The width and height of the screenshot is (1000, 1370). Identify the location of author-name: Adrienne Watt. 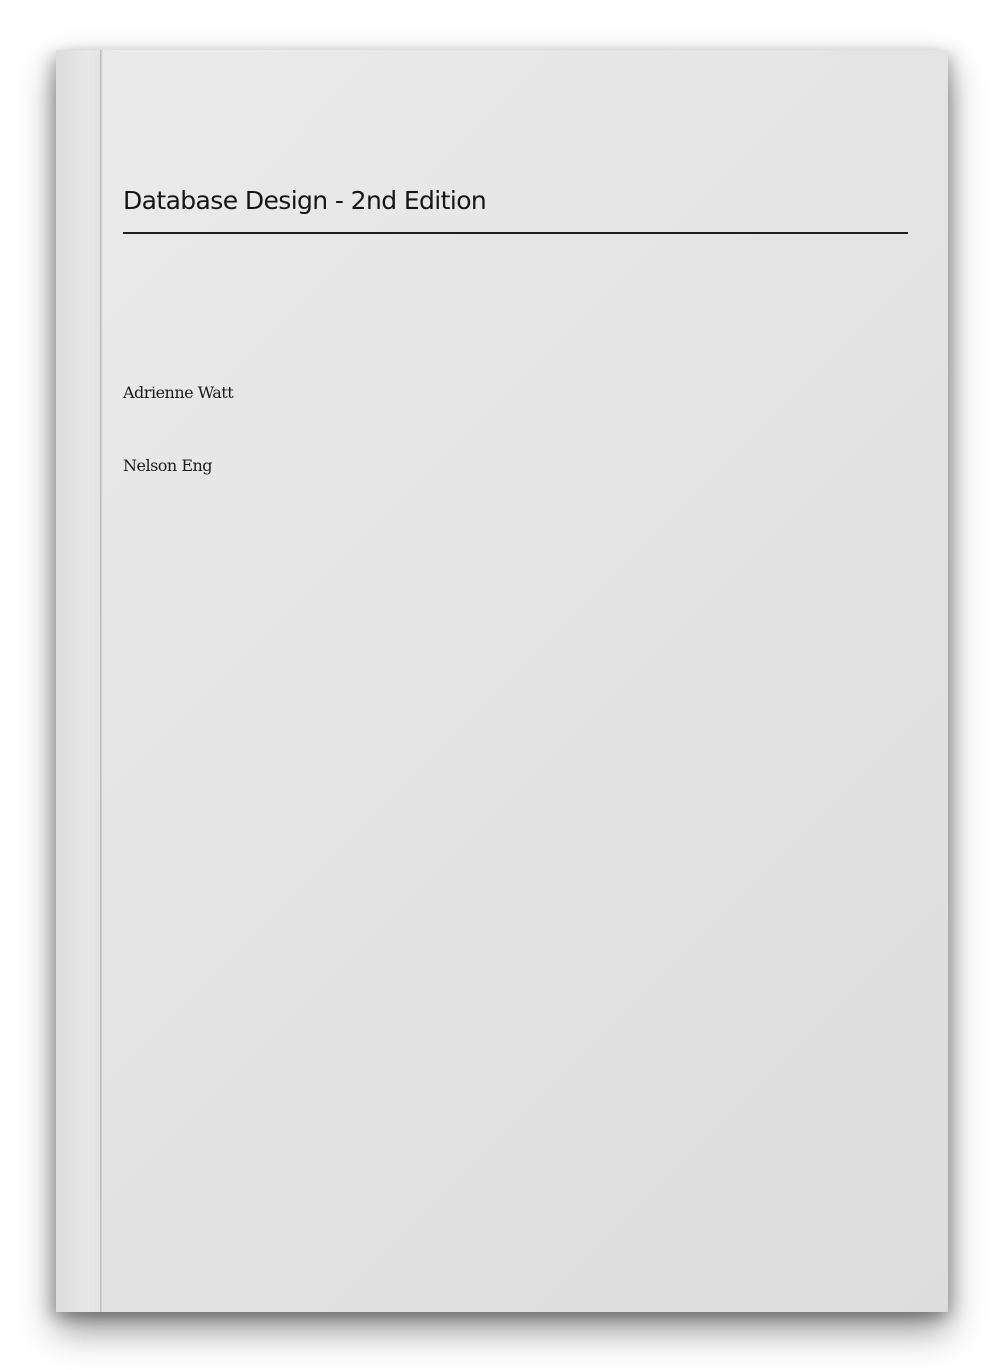
(178, 392).